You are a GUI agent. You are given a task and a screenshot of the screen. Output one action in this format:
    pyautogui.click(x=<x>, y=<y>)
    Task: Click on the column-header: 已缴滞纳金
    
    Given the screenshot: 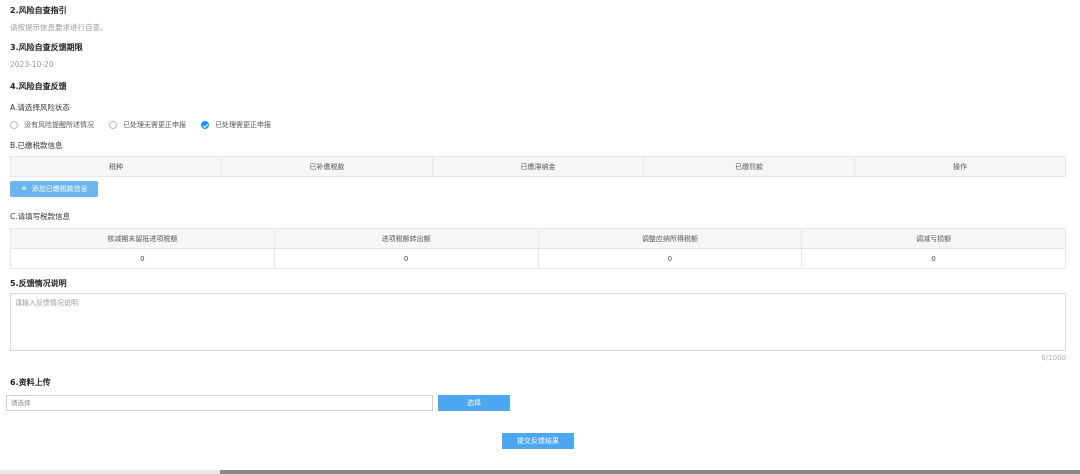 What is the action you would take?
    pyautogui.click(x=538, y=166)
    